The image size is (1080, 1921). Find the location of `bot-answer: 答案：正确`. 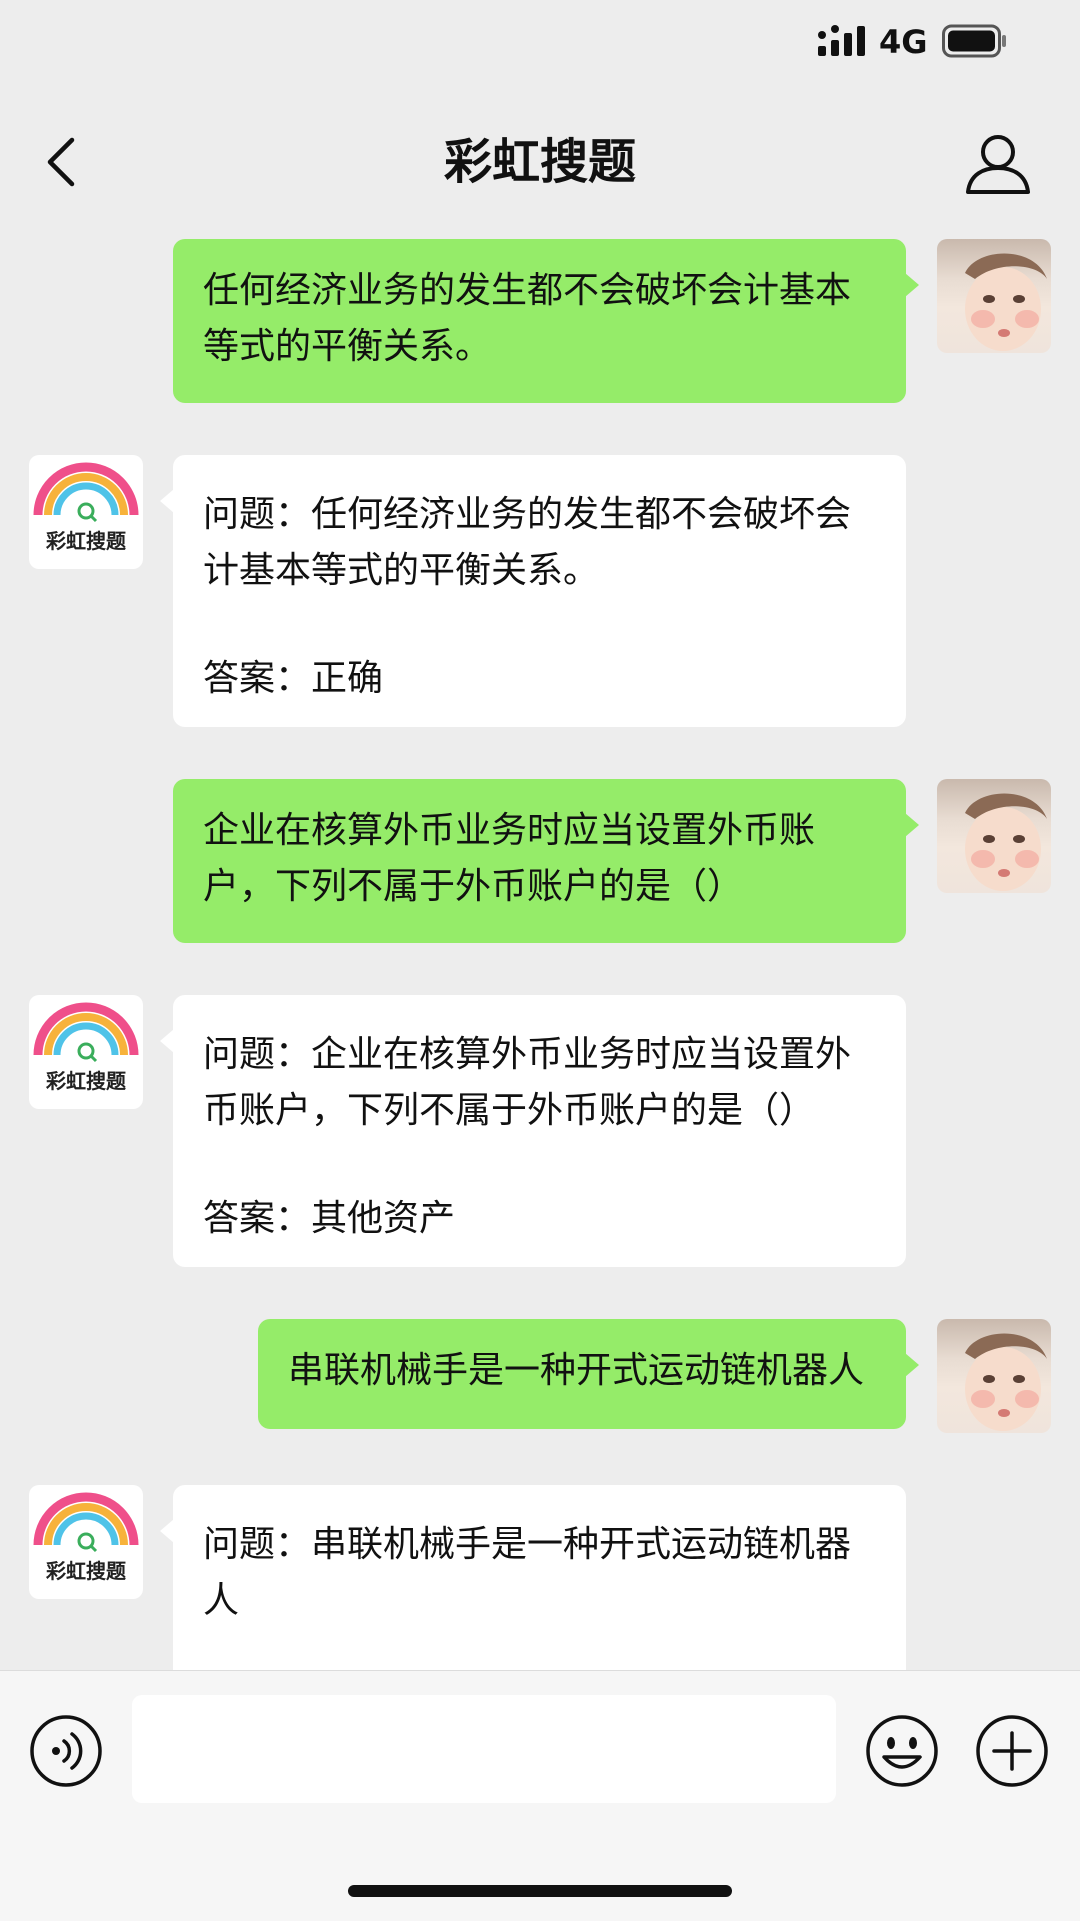

bot-answer: 答案：正确 is located at coordinates (293, 678).